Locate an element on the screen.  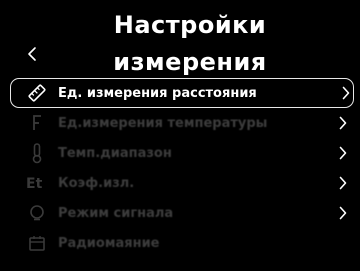
menu-item-alarm-mode: Режим сигнала is located at coordinates (180, 213).